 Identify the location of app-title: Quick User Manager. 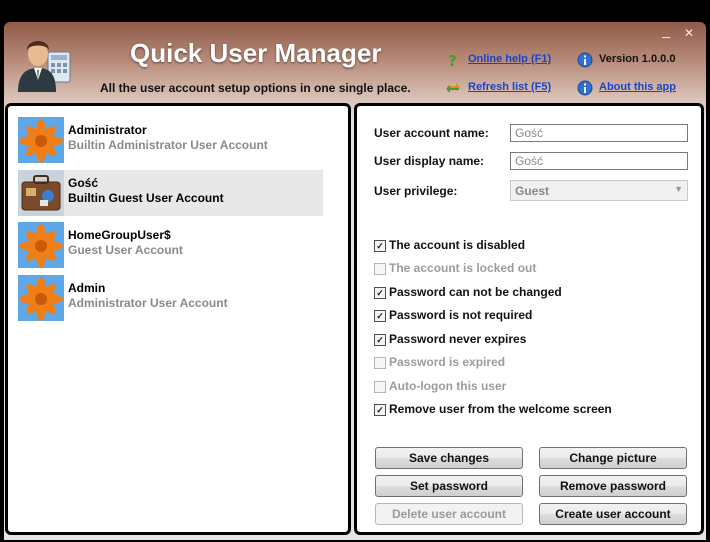
(256, 53).